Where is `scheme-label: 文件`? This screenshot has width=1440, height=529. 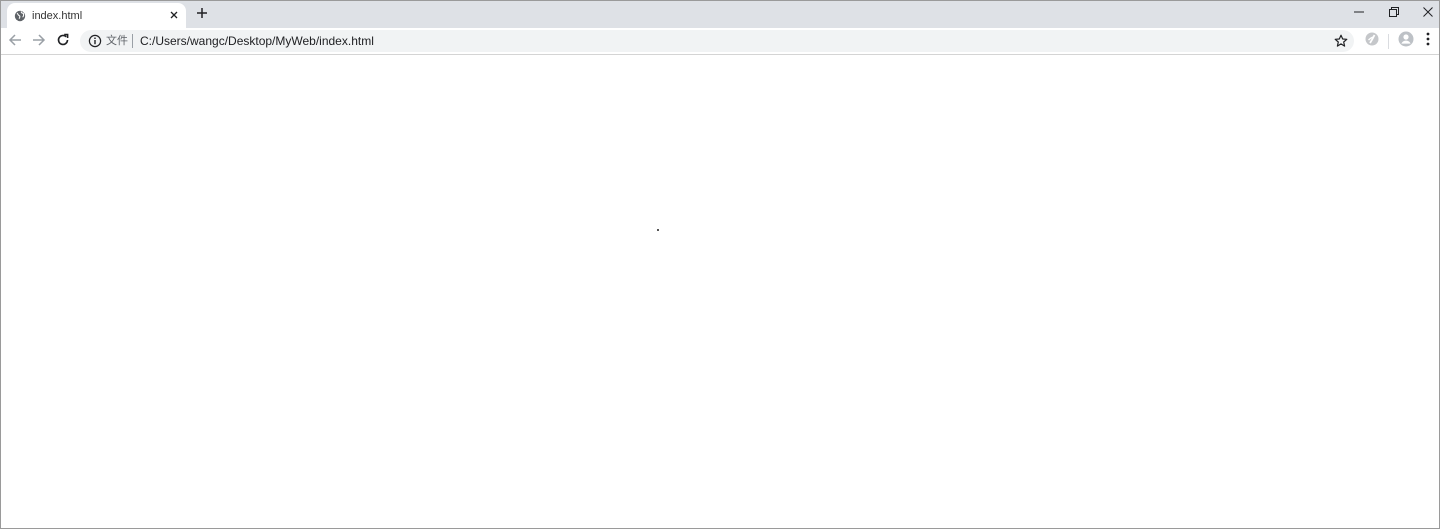
scheme-label: 文件 is located at coordinates (117, 41).